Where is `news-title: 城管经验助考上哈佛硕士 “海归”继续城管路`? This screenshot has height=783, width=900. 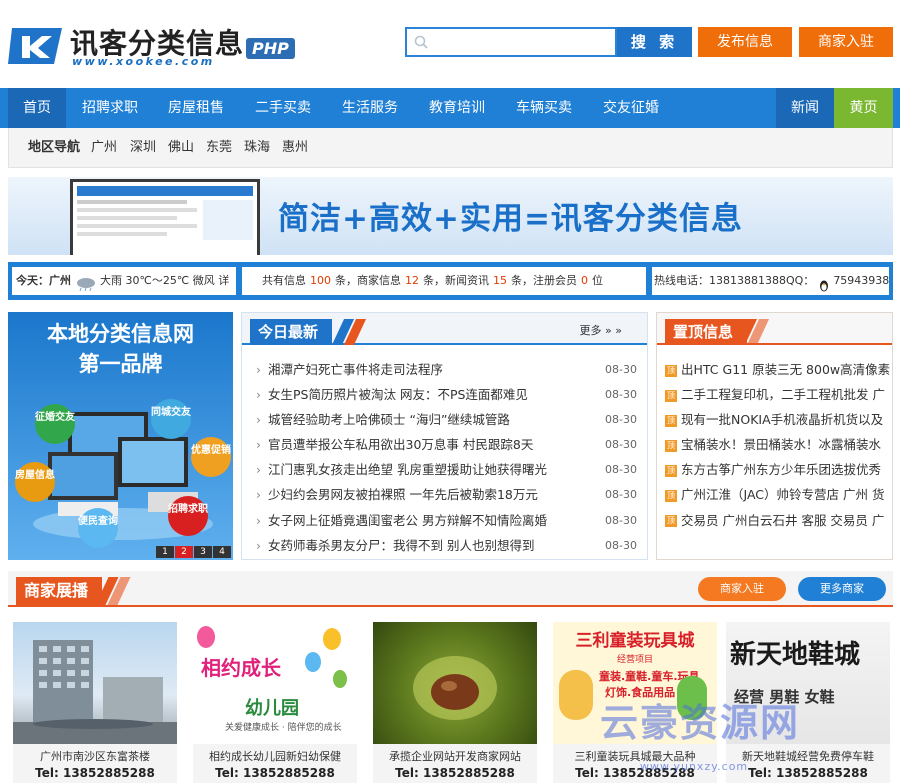 news-title: 城管经验助考上哈佛硕士 “海归”继续城管路 is located at coordinates (389, 419).